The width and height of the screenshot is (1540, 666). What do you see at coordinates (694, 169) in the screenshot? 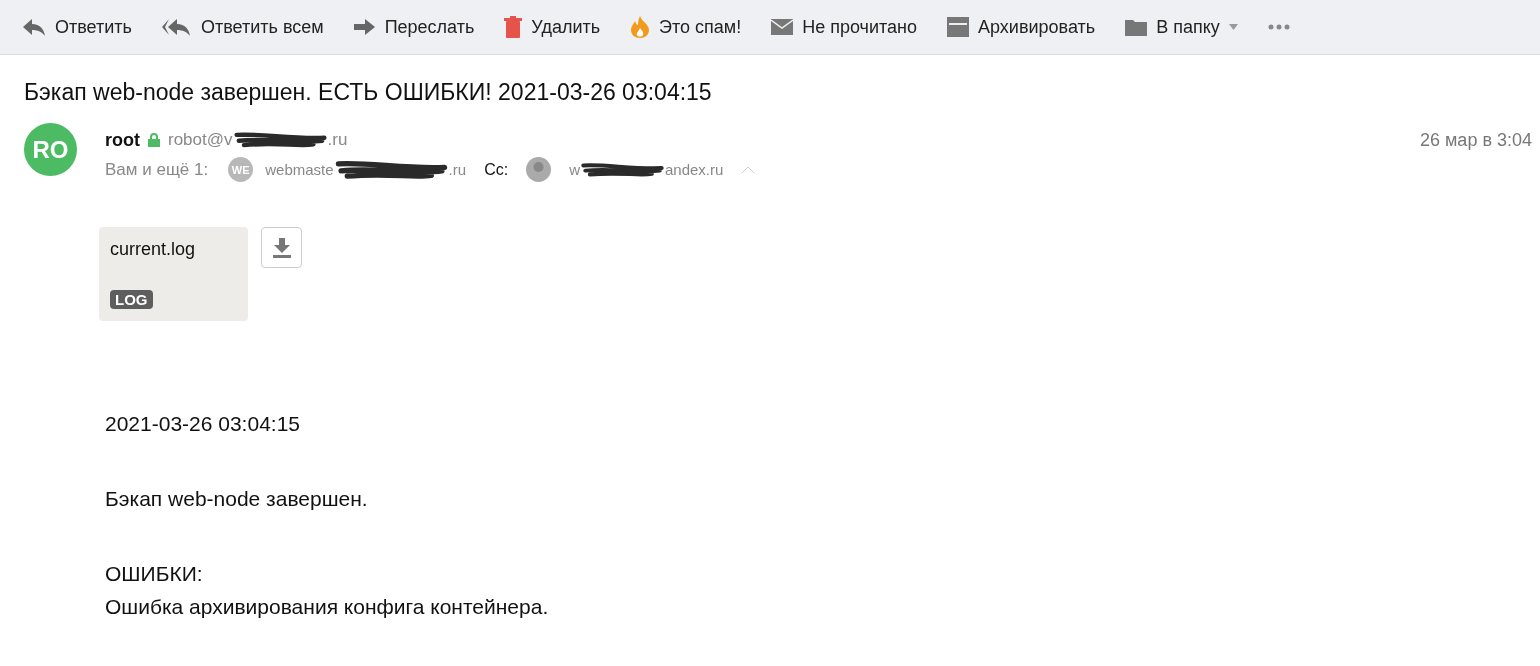
I see `cc-email: andex.ru` at bounding box center [694, 169].